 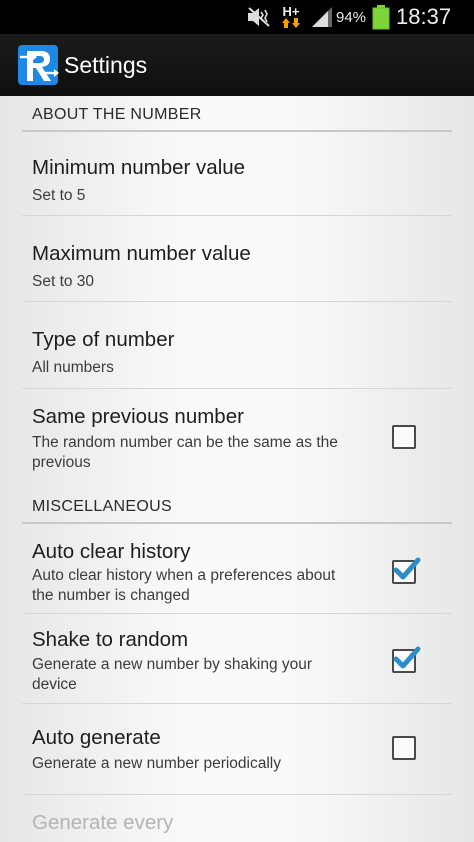 What do you see at coordinates (110, 639) in the screenshot?
I see `pref-shake-to-random-title: Shake to random` at bounding box center [110, 639].